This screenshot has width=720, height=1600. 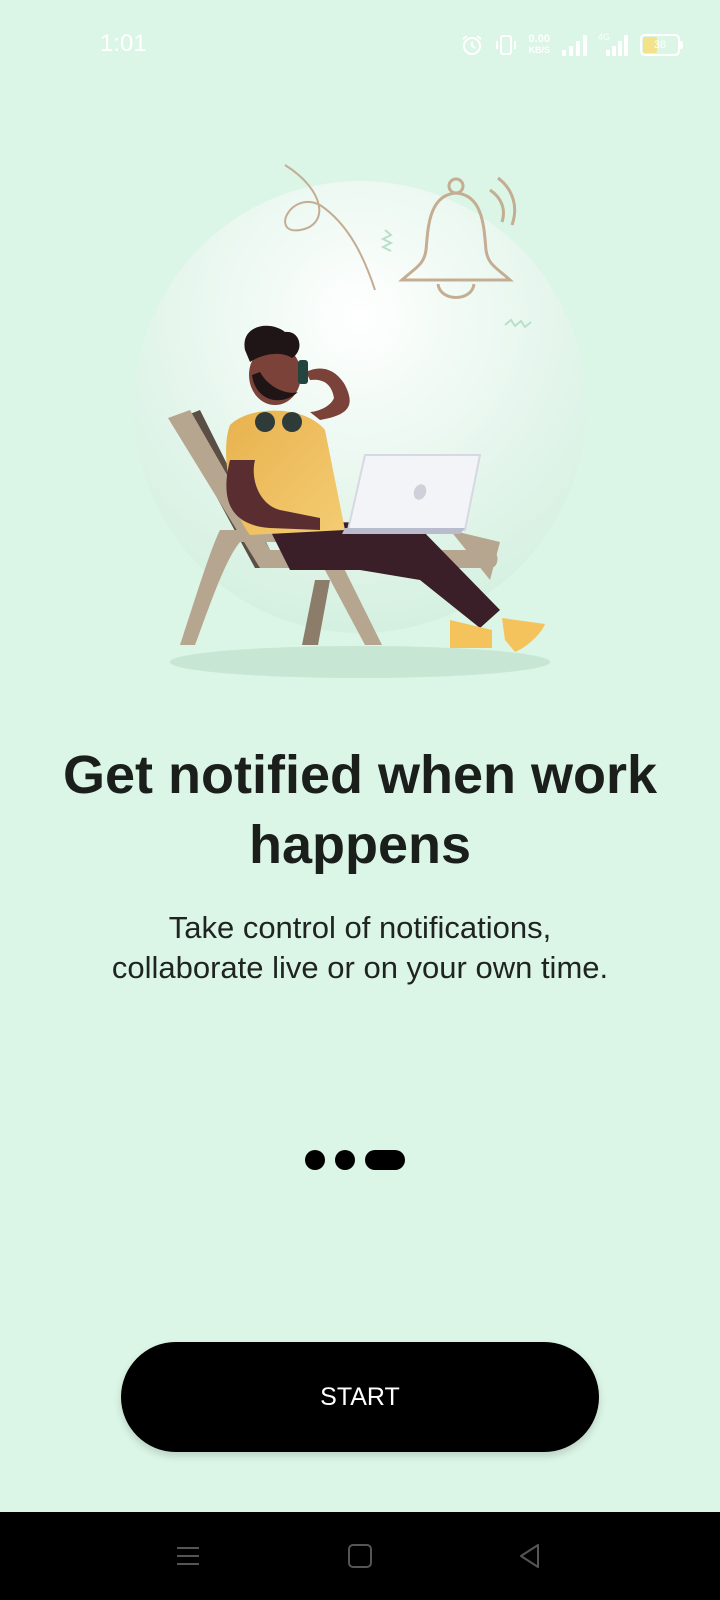 I want to click on nav-back-button, so click(x=530, y=1556).